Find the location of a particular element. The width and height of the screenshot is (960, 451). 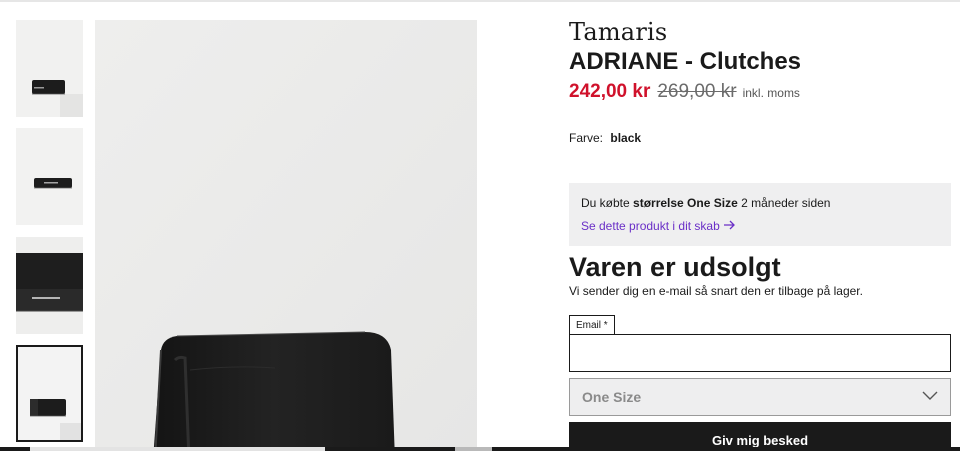

color-info: Farve: black is located at coordinates (605, 138).